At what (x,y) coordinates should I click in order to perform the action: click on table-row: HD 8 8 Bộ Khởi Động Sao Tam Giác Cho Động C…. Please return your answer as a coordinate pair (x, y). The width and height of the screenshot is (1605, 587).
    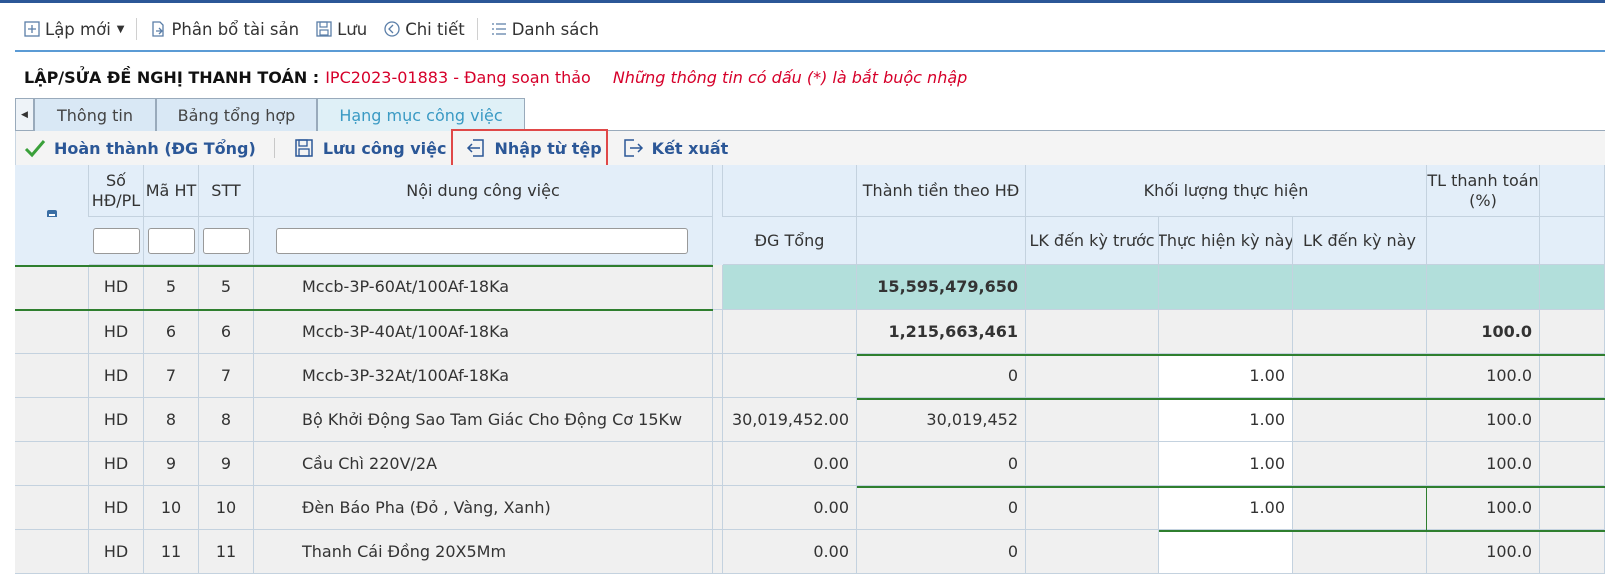
    Looking at the image, I should click on (810, 420).